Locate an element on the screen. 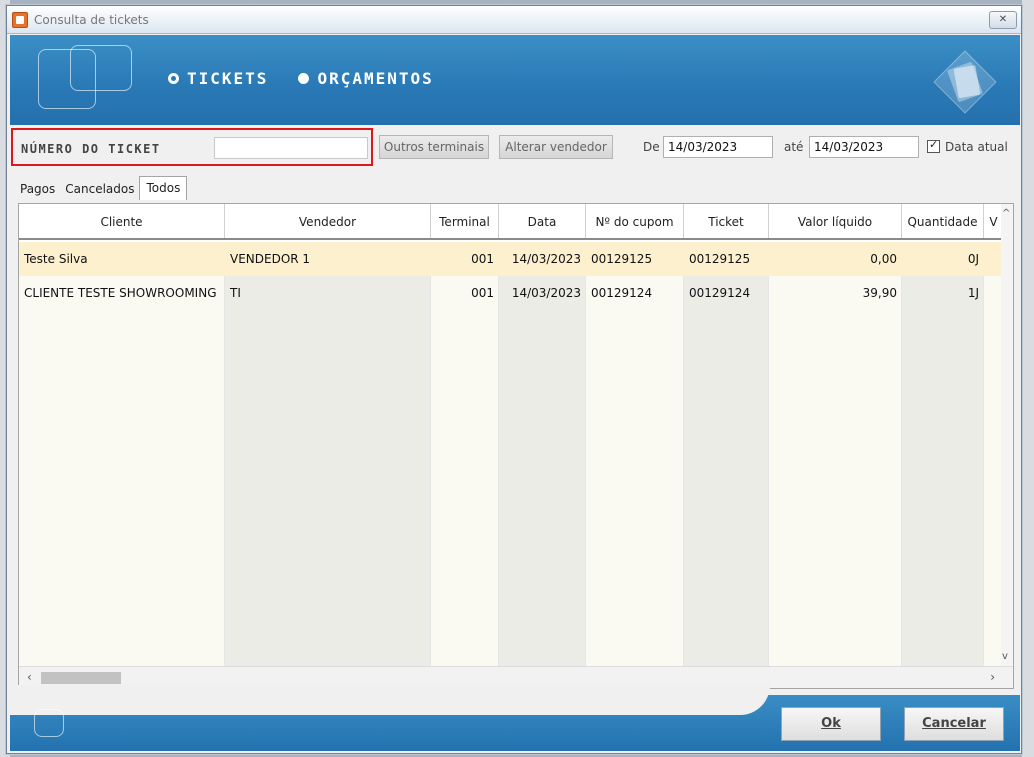 The image size is (1034, 757). app-icon is located at coordinates (20, 20).